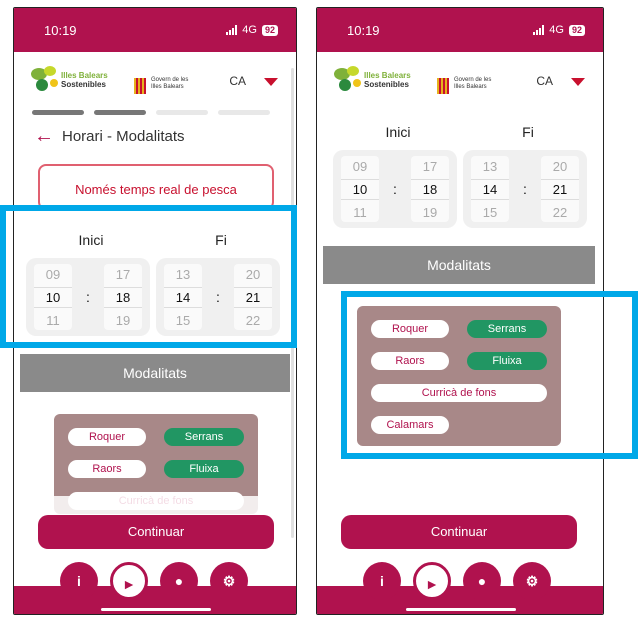  Describe the element at coordinates (148, 276) in the screenshot. I see `highlight-time-pickers` at that location.